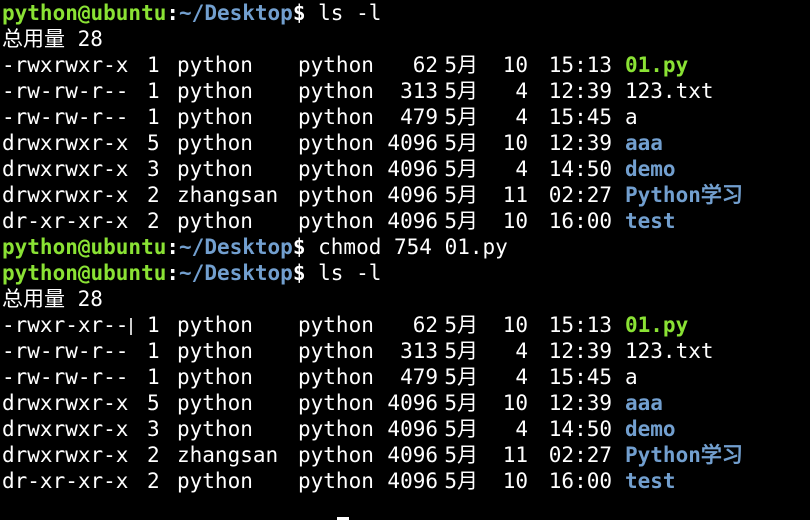 The height and width of the screenshot is (520, 810). What do you see at coordinates (580, 481) in the screenshot?
I see `file-time: 16:00` at bounding box center [580, 481].